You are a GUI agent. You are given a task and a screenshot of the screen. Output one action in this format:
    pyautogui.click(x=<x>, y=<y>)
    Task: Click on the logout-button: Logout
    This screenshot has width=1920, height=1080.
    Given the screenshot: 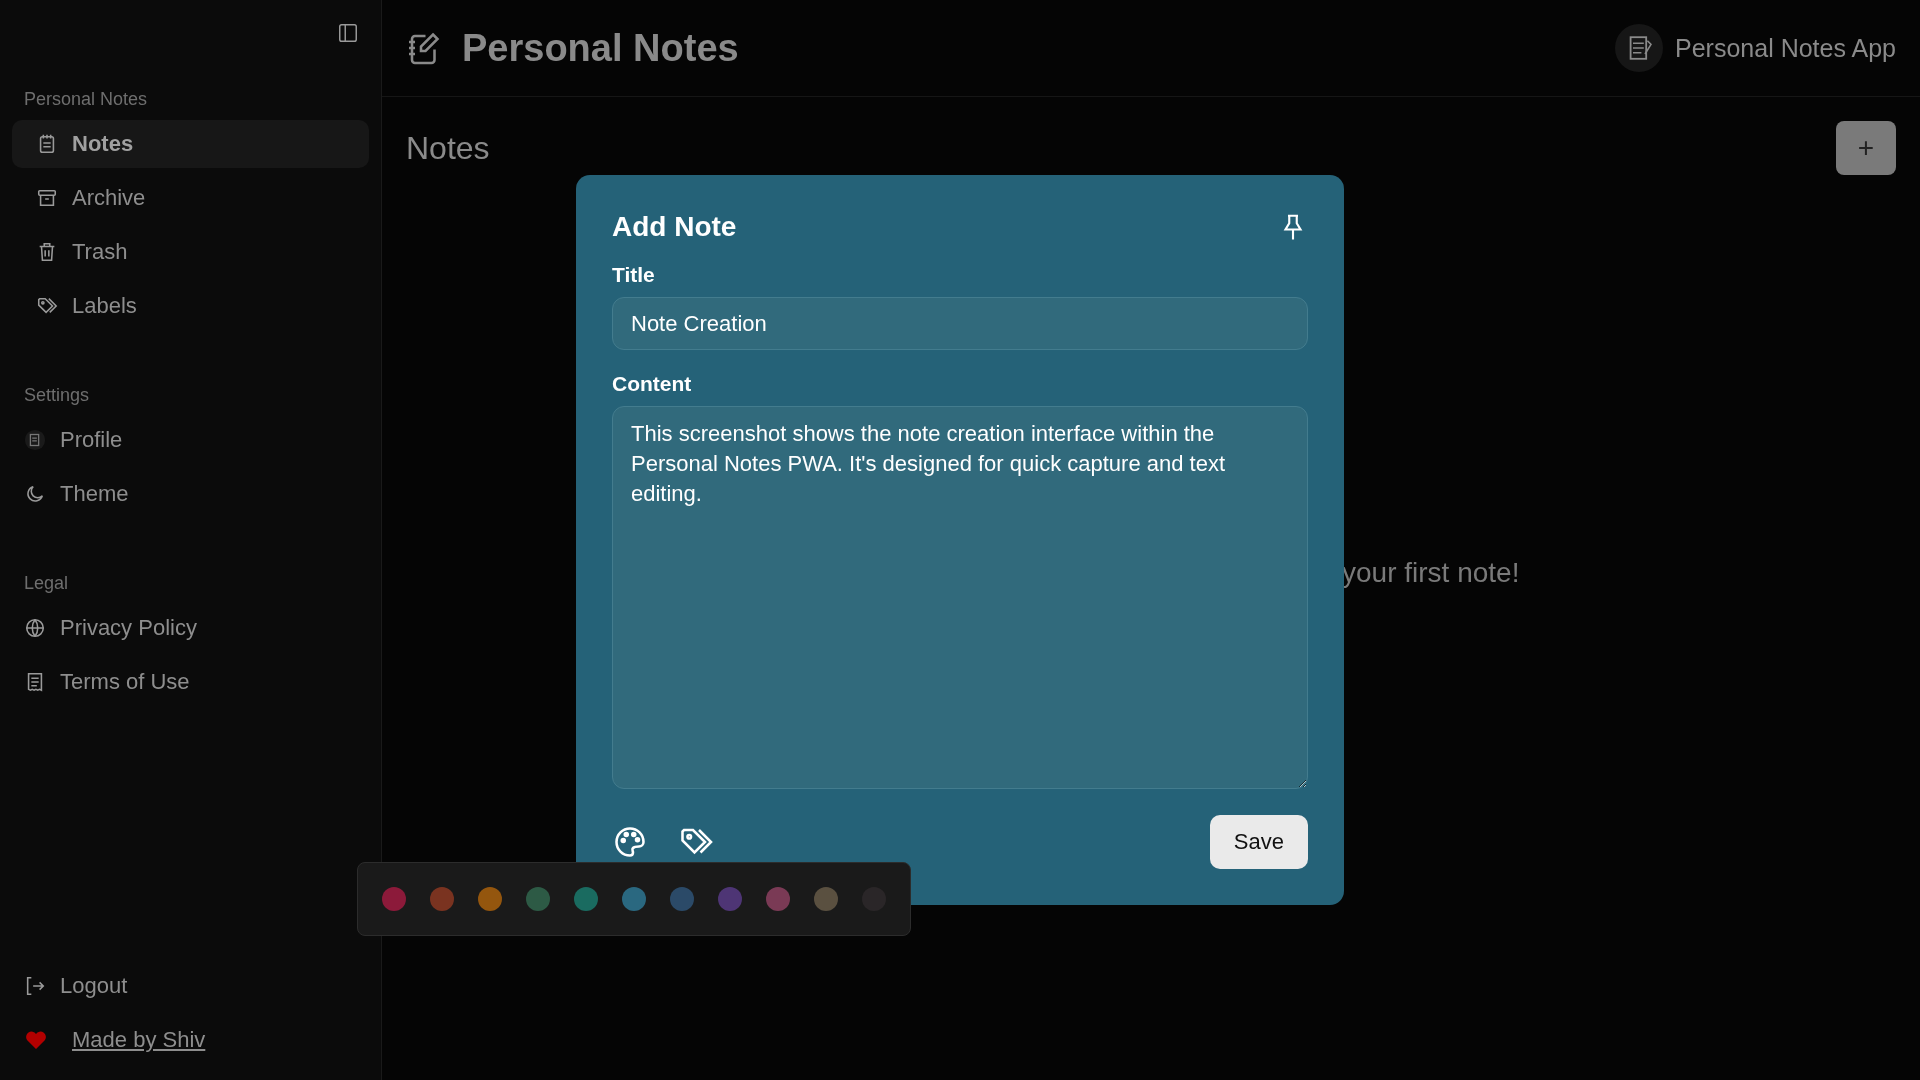 What is the action you would take?
    pyautogui.click(x=190, y=986)
    